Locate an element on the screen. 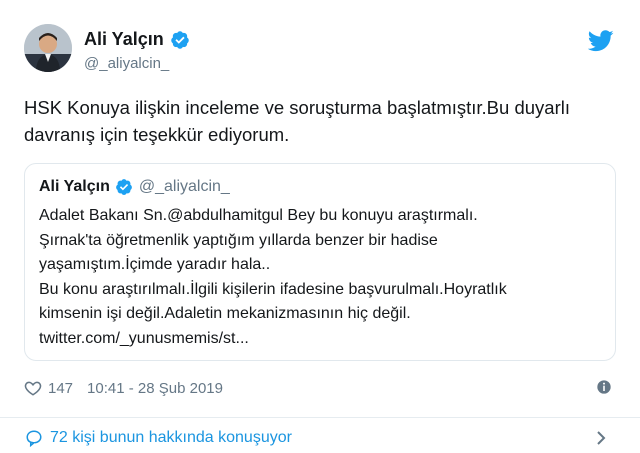 The width and height of the screenshot is (640, 453). twitter-bird-icon is located at coordinates (601, 41).